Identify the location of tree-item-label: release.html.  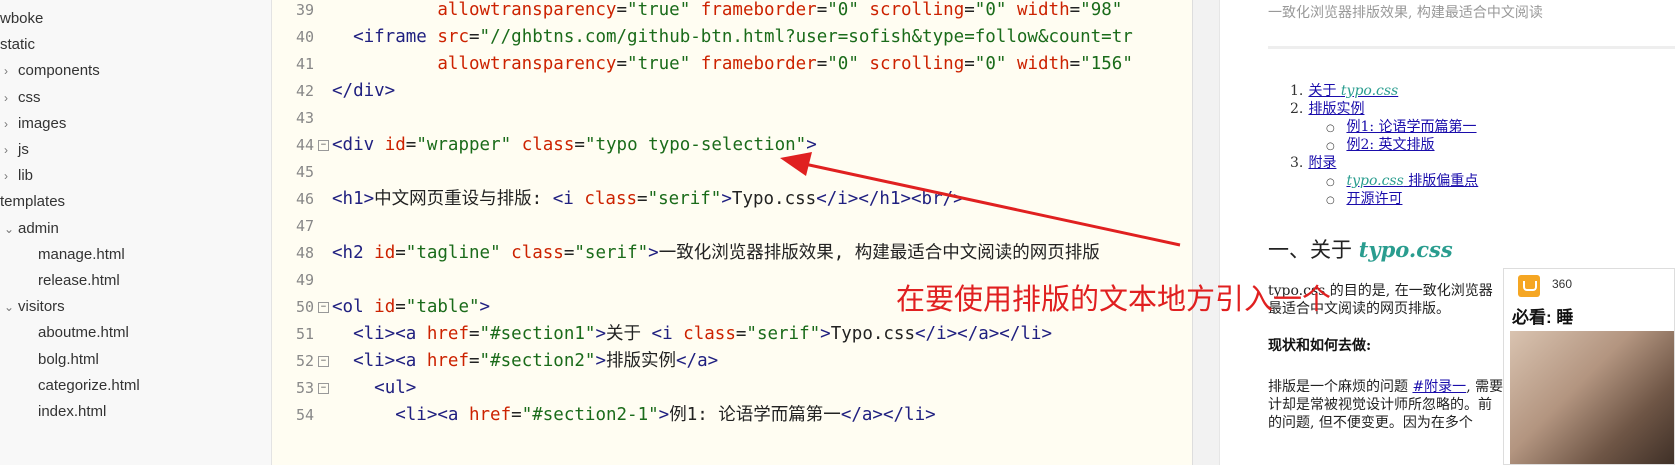
(79, 280).